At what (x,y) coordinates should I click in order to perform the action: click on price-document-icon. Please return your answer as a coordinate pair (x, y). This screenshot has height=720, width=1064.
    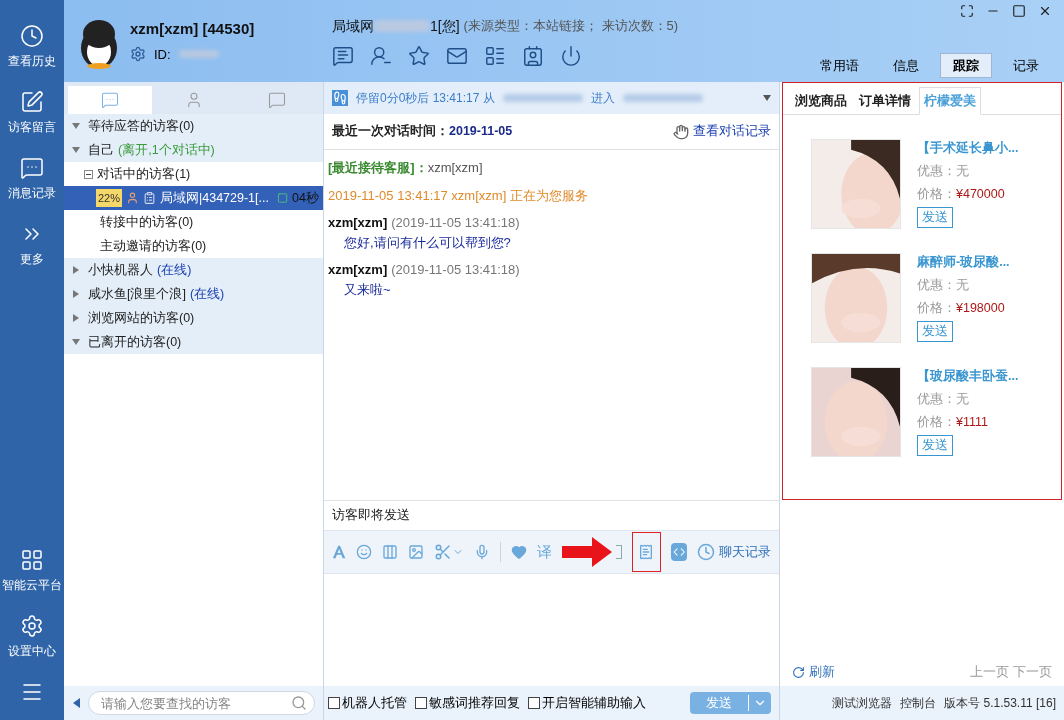
    Looking at the image, I should click on (646, 552).